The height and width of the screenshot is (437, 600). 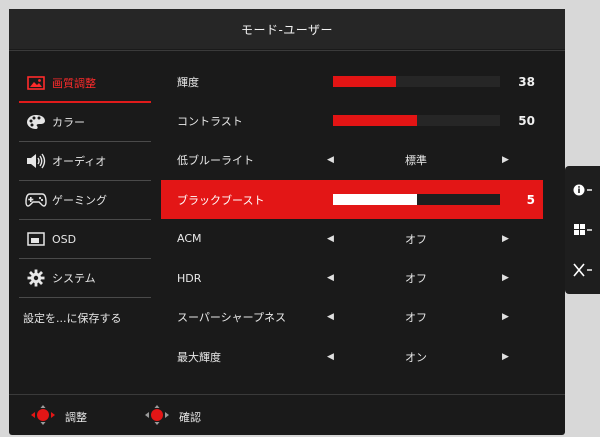 I want to click on divider, so click(x=287, y=50).